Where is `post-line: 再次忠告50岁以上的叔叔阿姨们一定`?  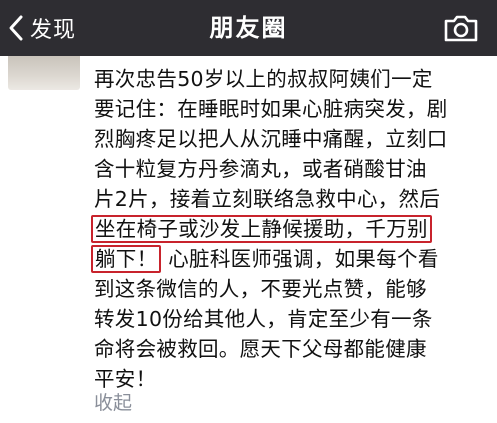
post-line: 再次忠告50岁以上的叔叔阿姨们一定 is located at coordinates (263, 79).